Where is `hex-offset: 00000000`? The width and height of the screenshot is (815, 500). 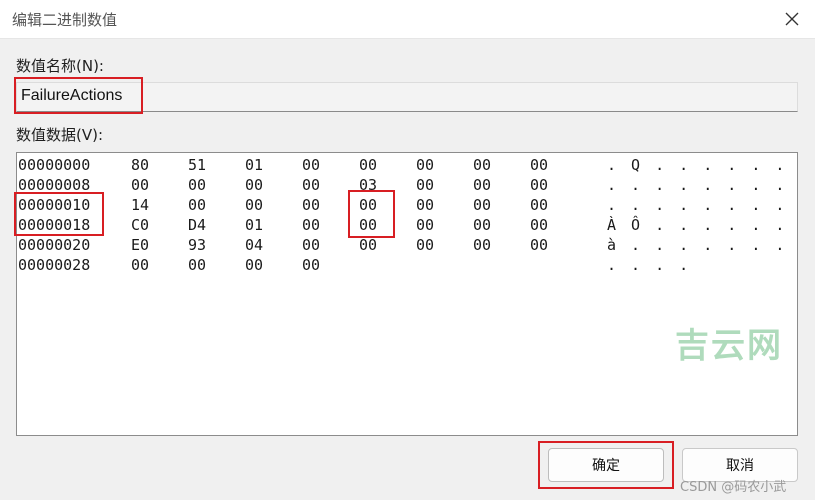 hex-offset: 00000000 is located at coordinates (54, 165).